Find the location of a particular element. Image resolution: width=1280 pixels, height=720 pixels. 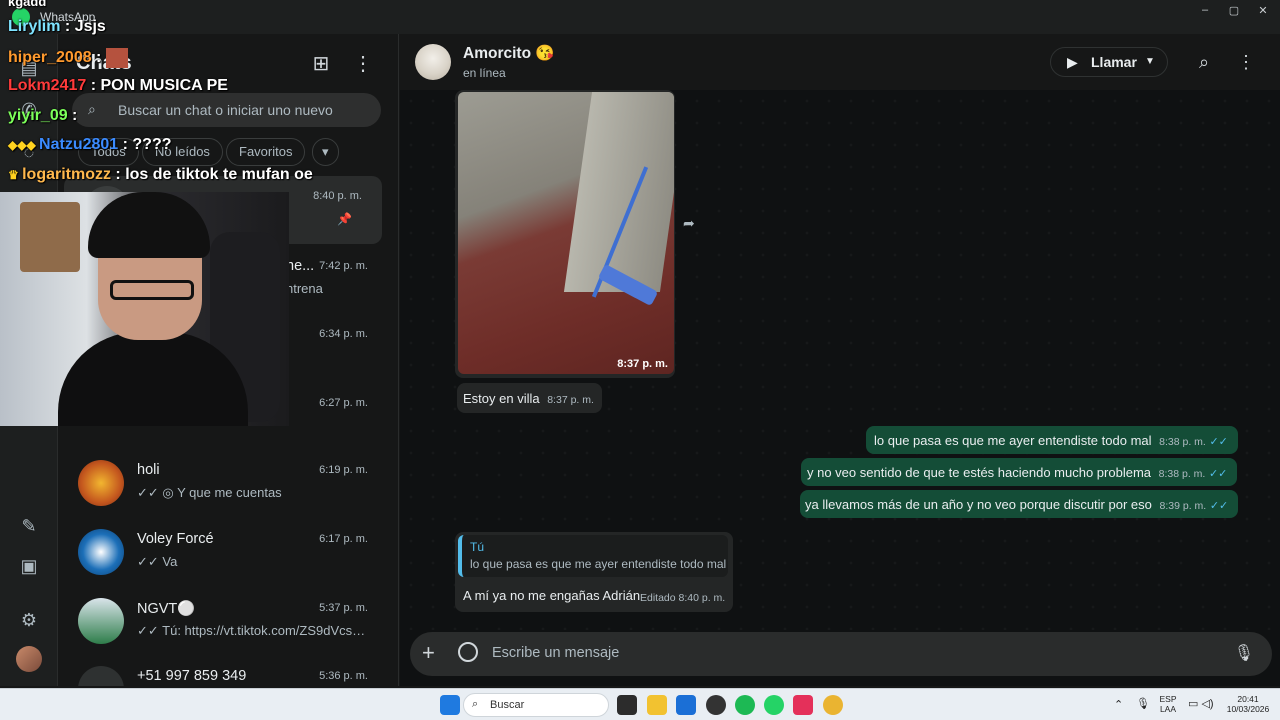

language-indicator: ESP LAA is located at coordinates (1168, 704).